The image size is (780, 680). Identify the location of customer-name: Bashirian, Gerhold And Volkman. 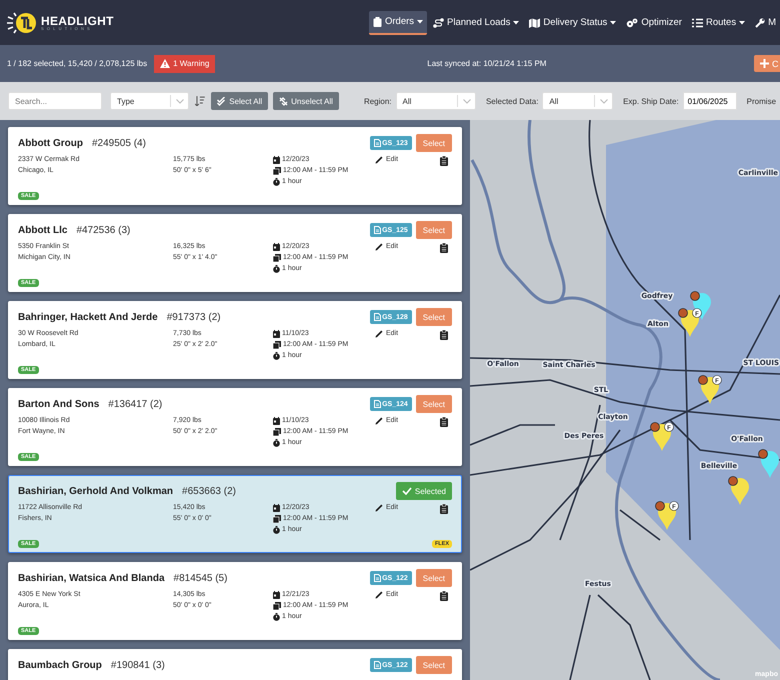
(96, 491).